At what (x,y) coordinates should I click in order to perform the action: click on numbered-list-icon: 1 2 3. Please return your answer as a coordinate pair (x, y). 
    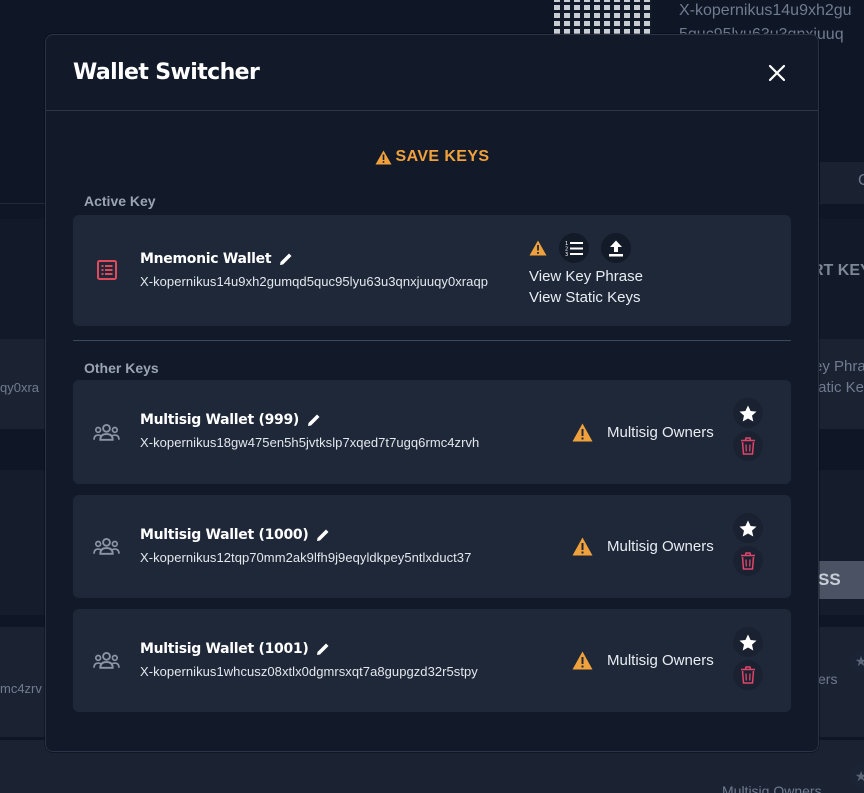
    Looking at the image, I should click on (574, 248).